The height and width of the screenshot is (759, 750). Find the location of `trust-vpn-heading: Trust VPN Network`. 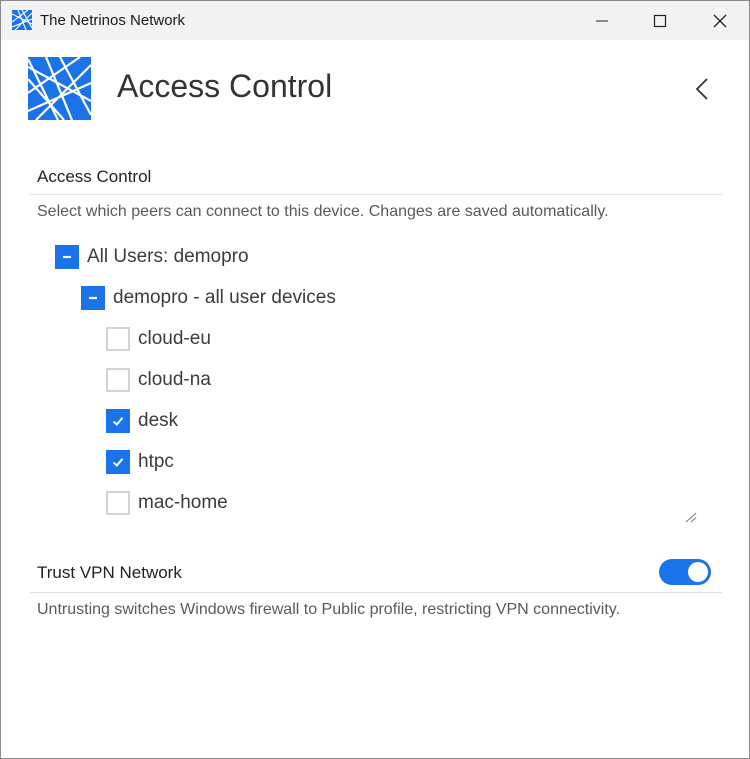

trust-vpn-heading: Trust VPN Network is located at coordinates (109, 572).